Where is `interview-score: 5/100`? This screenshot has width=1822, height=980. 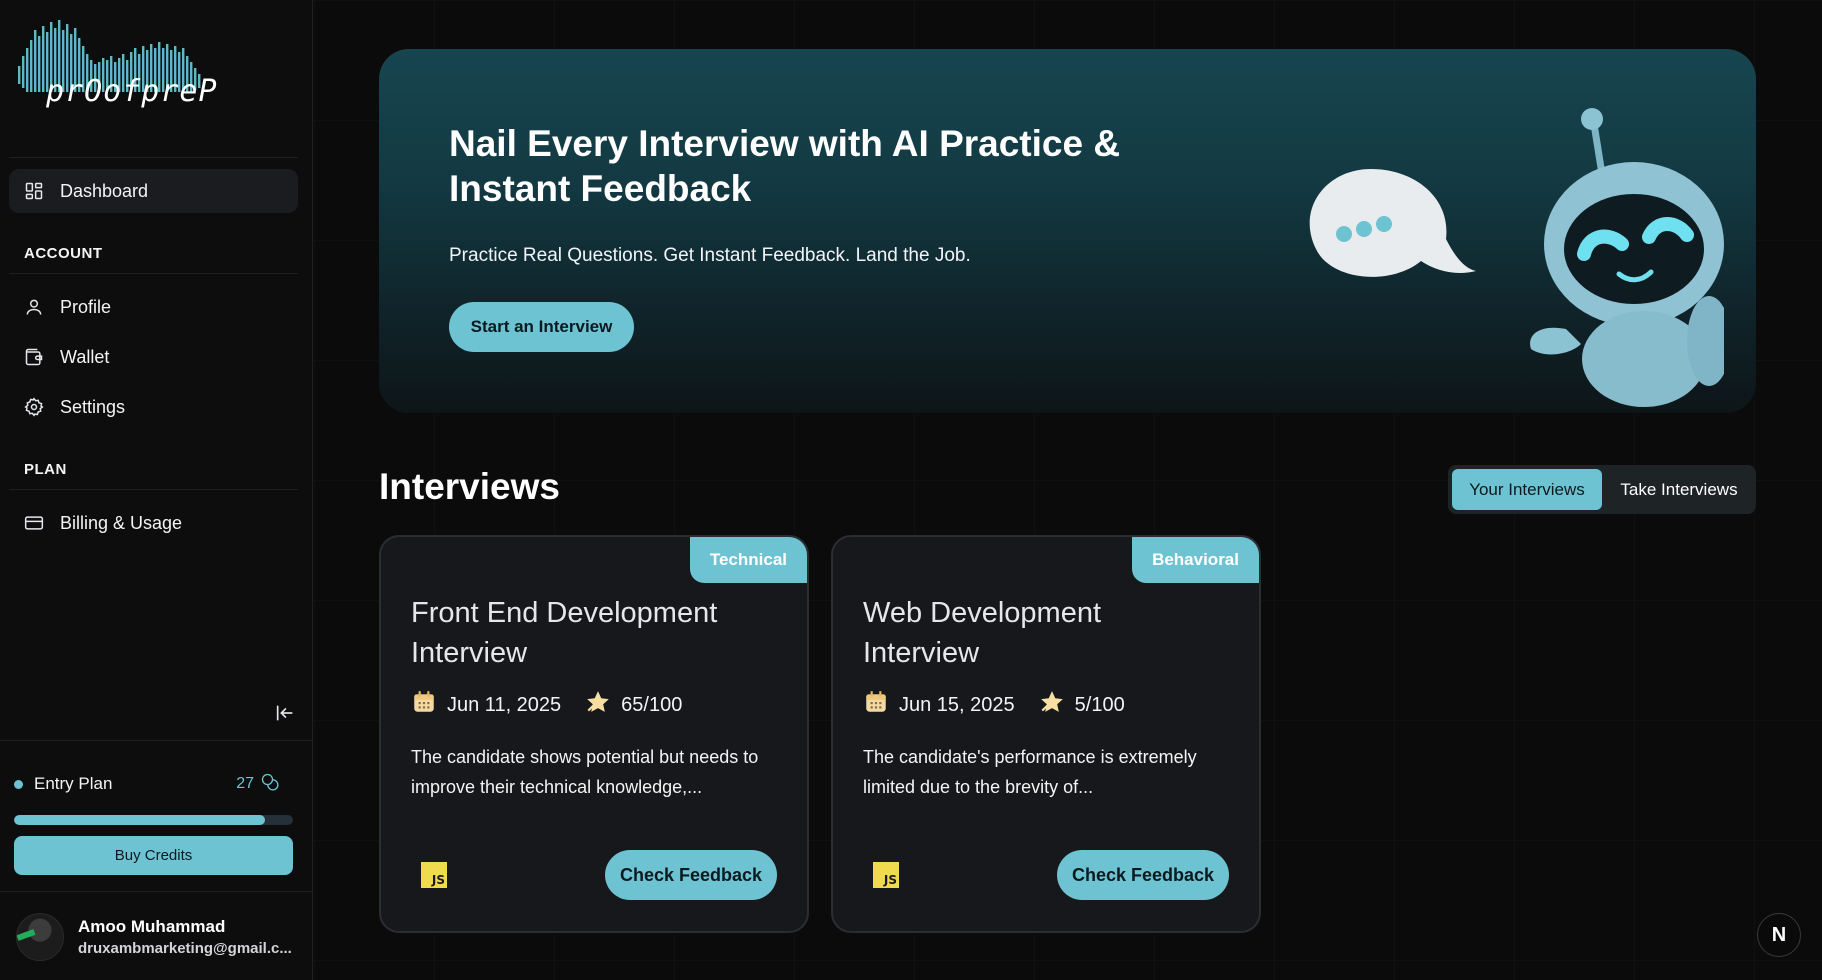
interview-score: 5/100 is located at coordinates (1099, 704).